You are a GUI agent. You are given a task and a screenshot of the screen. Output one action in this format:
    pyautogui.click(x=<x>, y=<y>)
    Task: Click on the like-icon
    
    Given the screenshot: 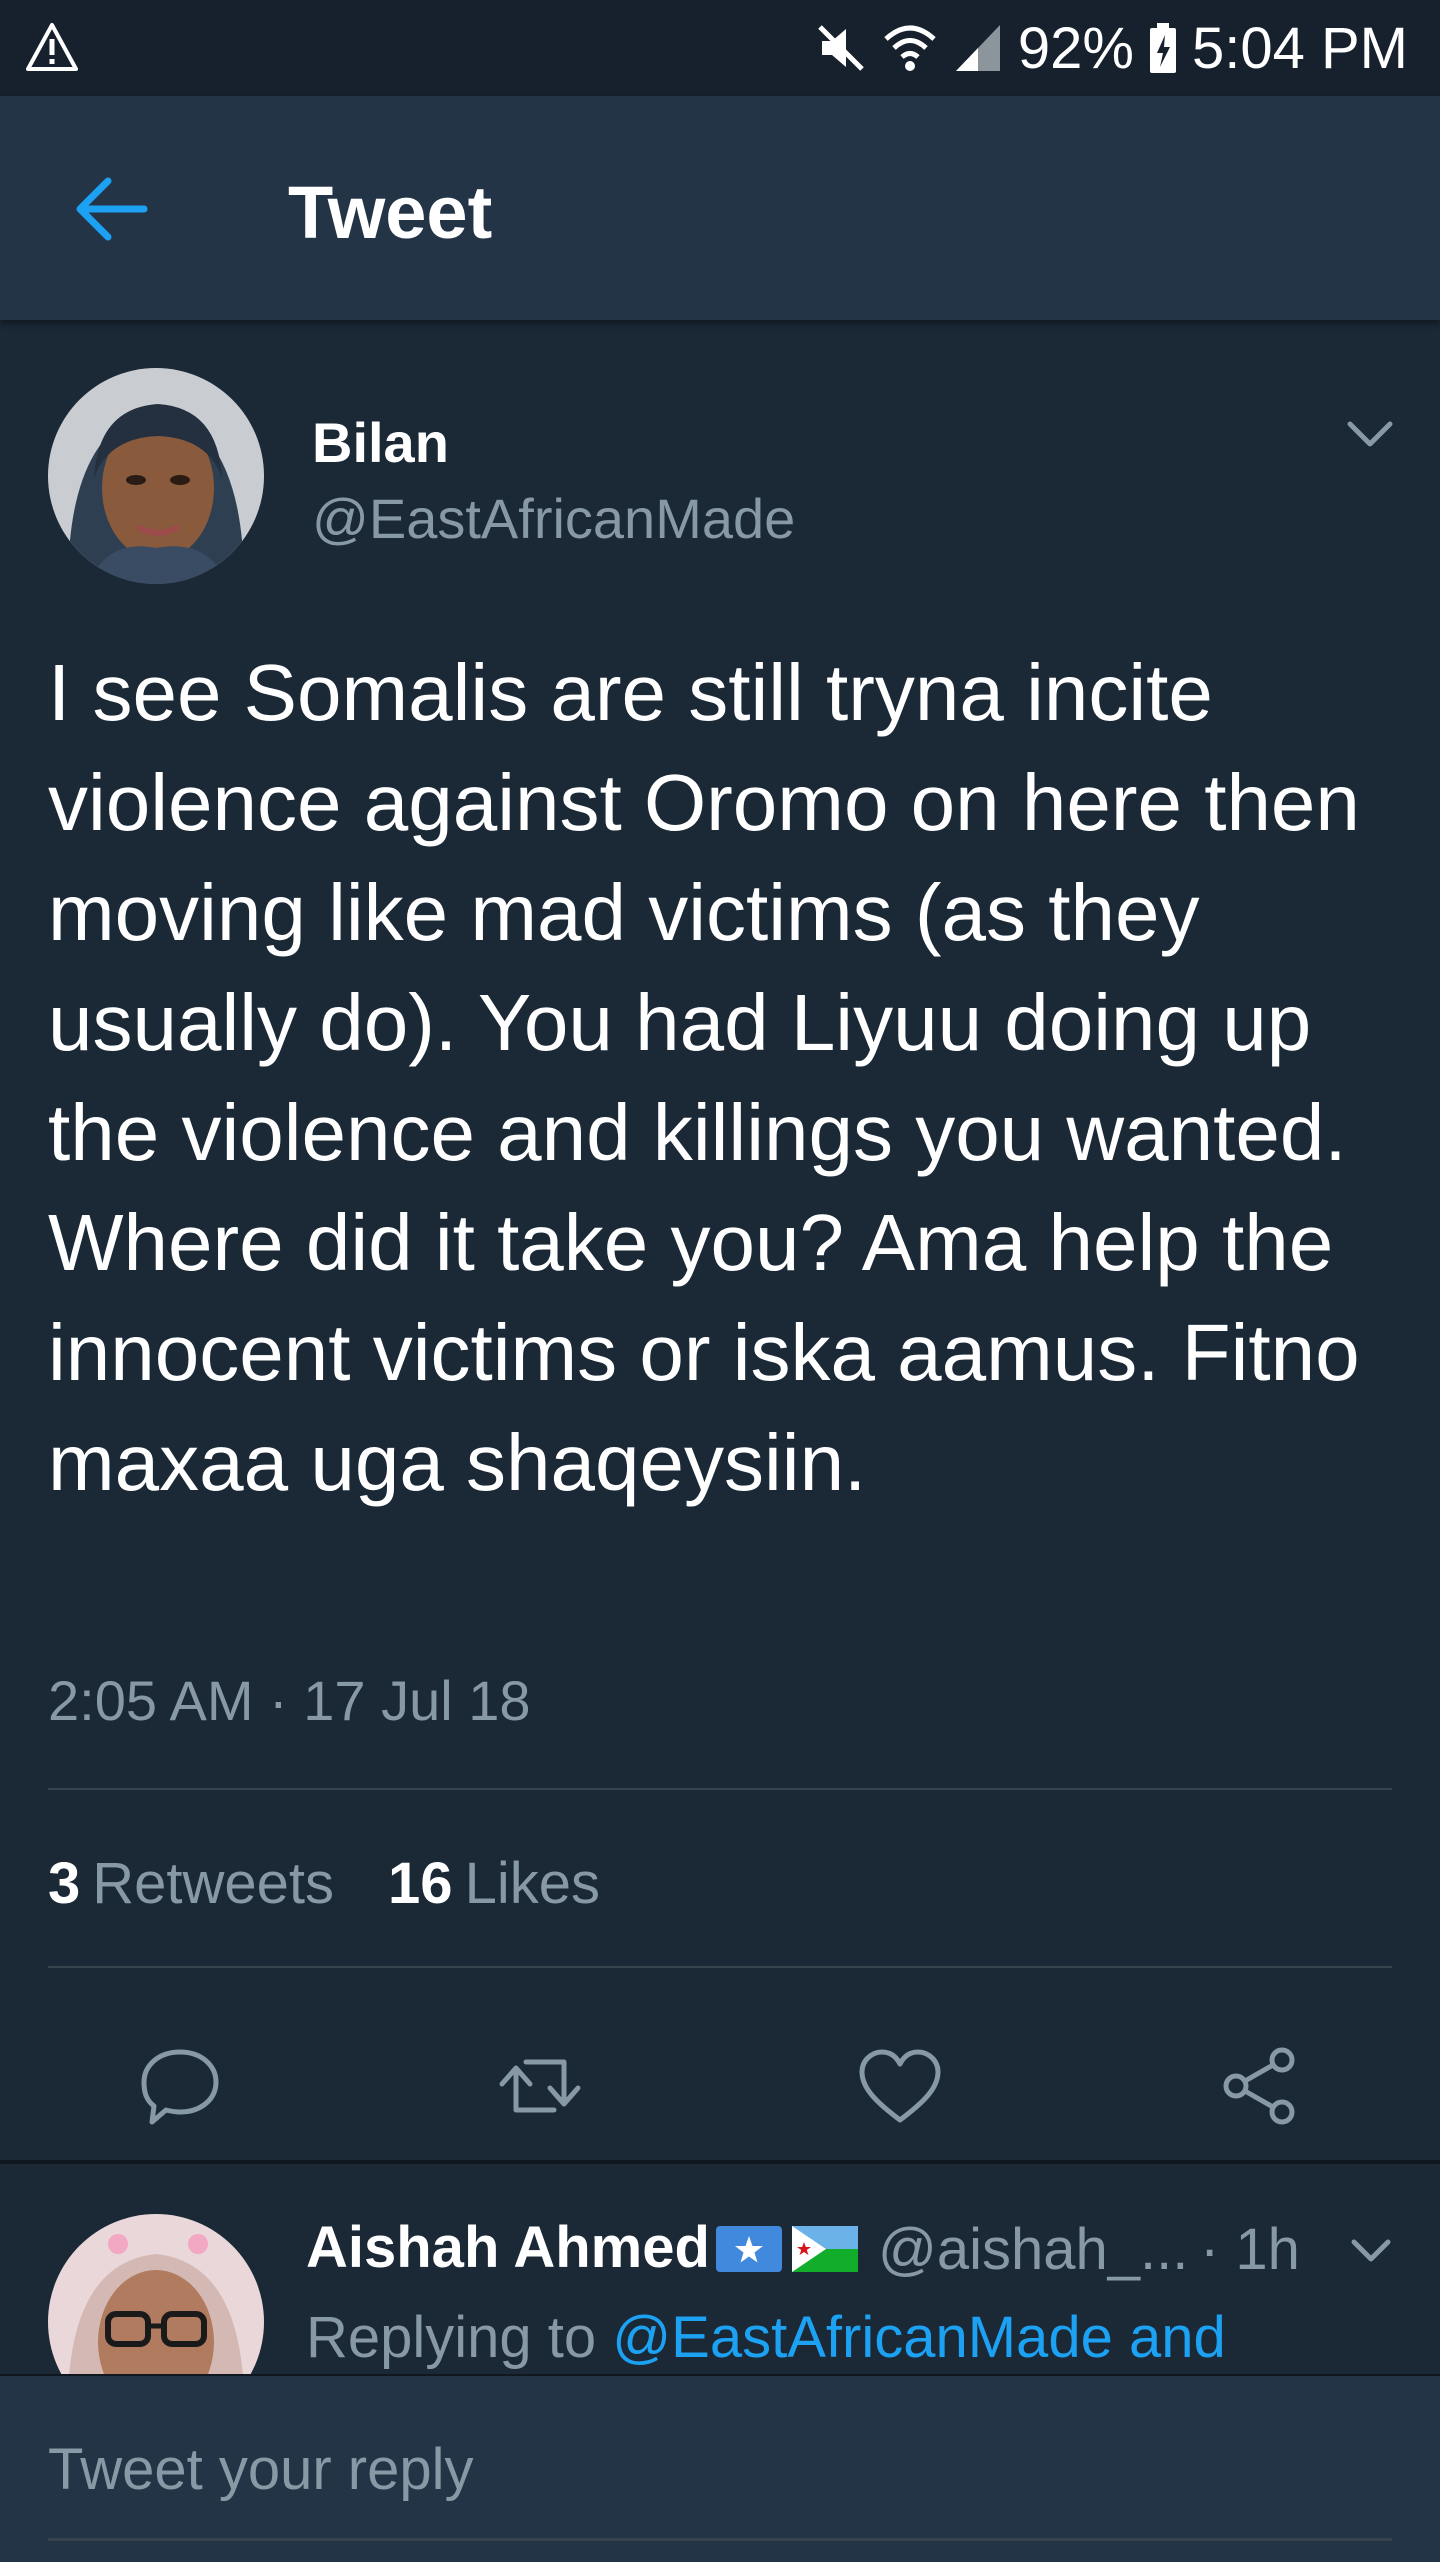 What is the action you would take?
    pyautogui.click(x=900, y=2086)
    